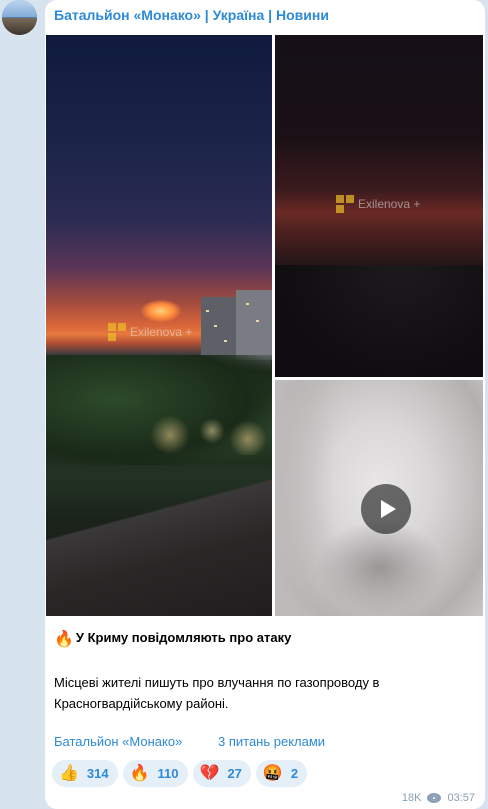 The height and width of the screenshot is (809, 488). I want to click on message-meta: 18K 03:57, so click(438, 798).